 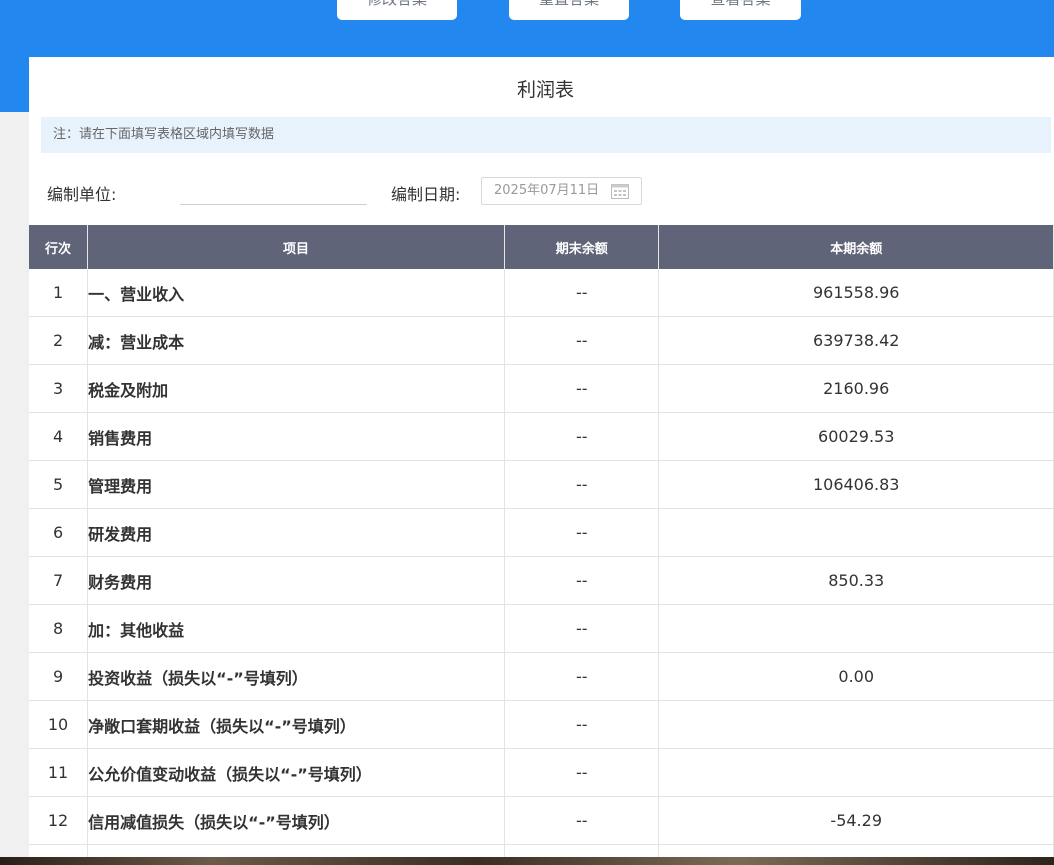 I want to click on current-balance-input: 961558.96, so click(x=856, y=293).